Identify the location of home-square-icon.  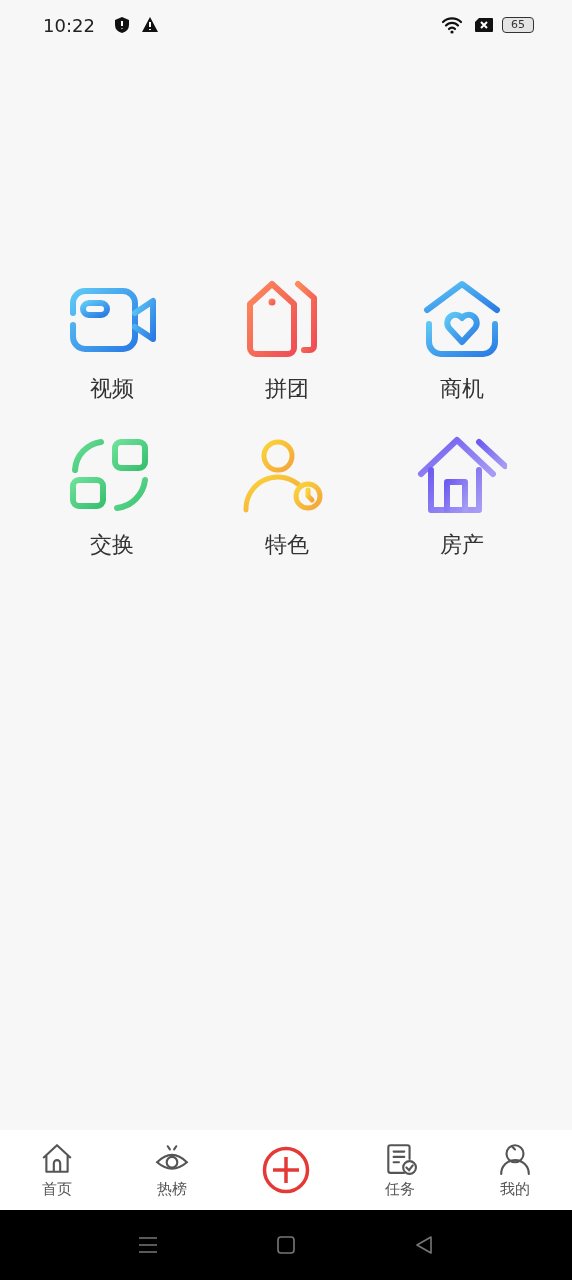
(286, 1245).